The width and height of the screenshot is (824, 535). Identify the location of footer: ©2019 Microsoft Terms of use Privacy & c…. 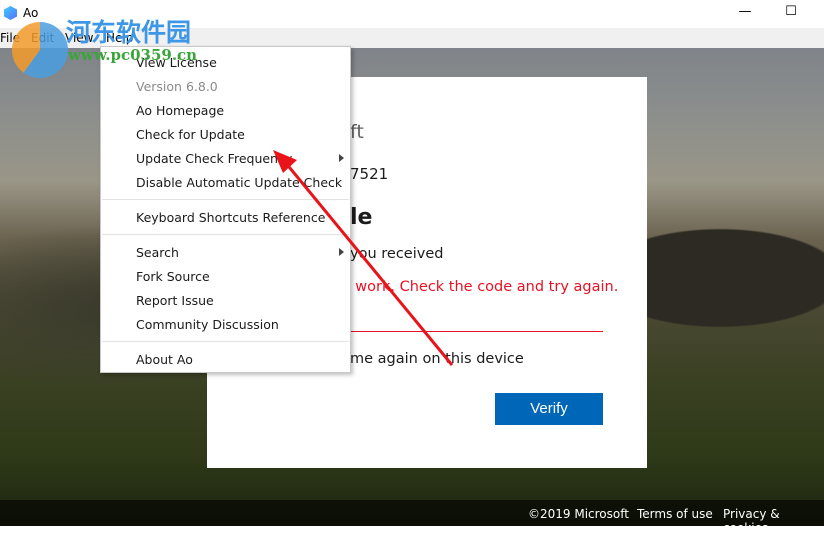
(412, 517).